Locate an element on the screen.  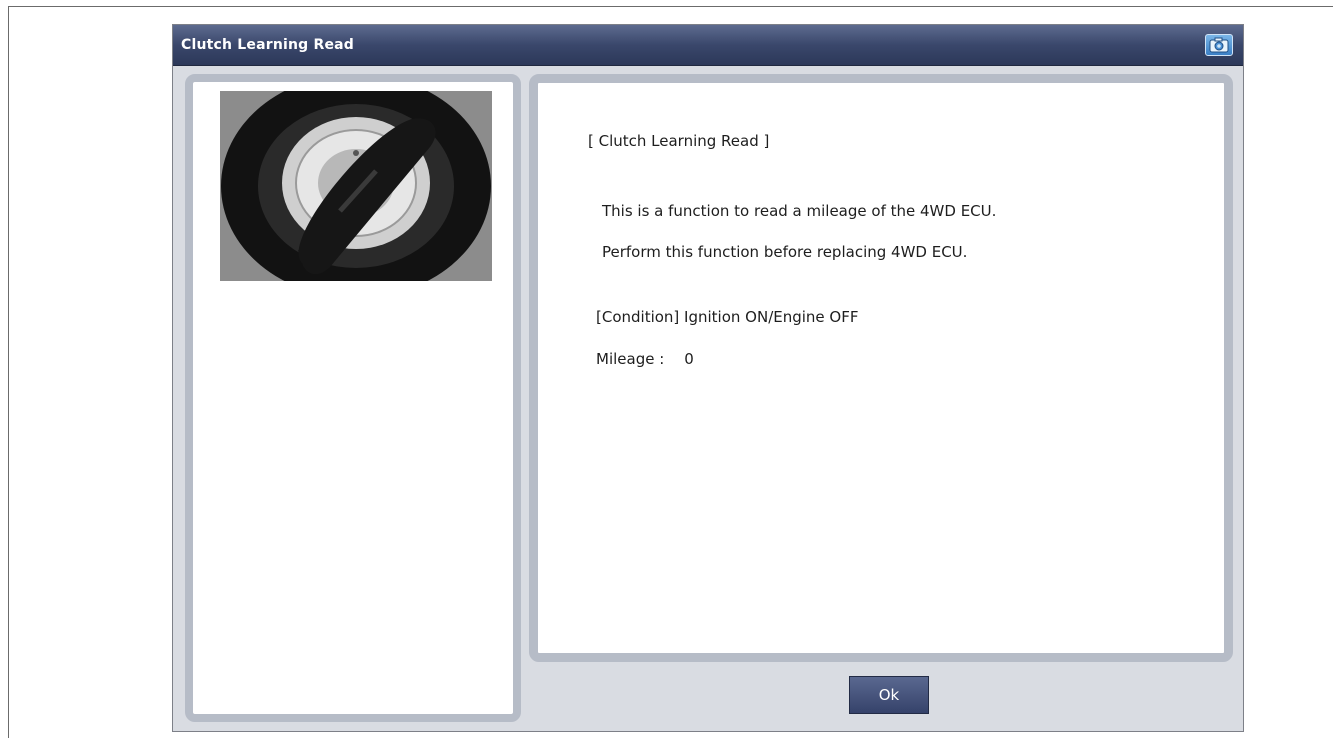
mileage-value: 0 is located at coordinates (689, 359).